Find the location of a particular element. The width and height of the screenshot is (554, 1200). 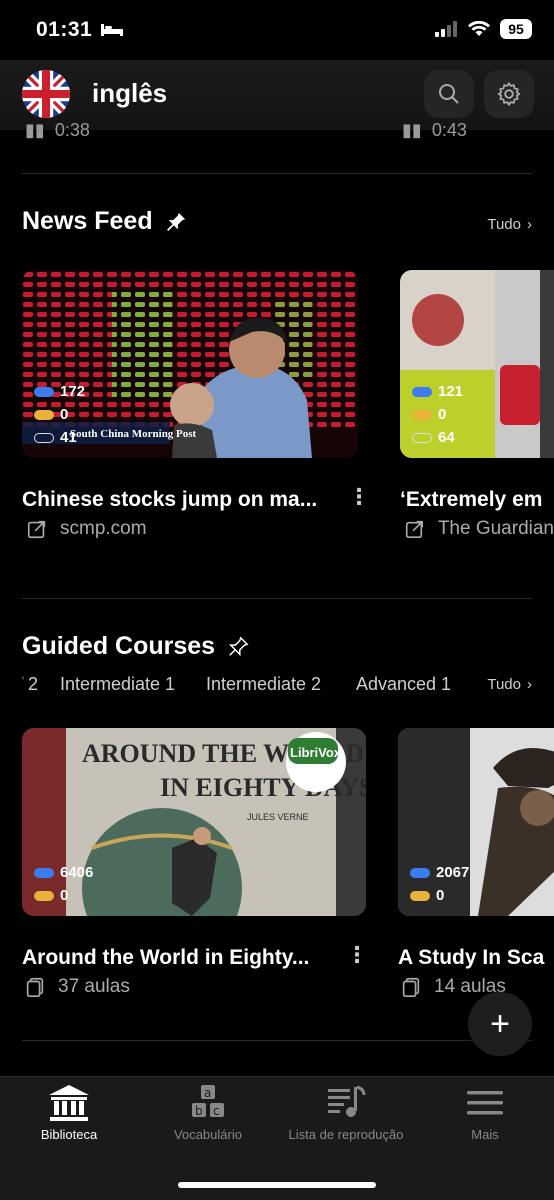

tab-vocabulario: abc Vocabulário is located at coordinates (208, 1112).